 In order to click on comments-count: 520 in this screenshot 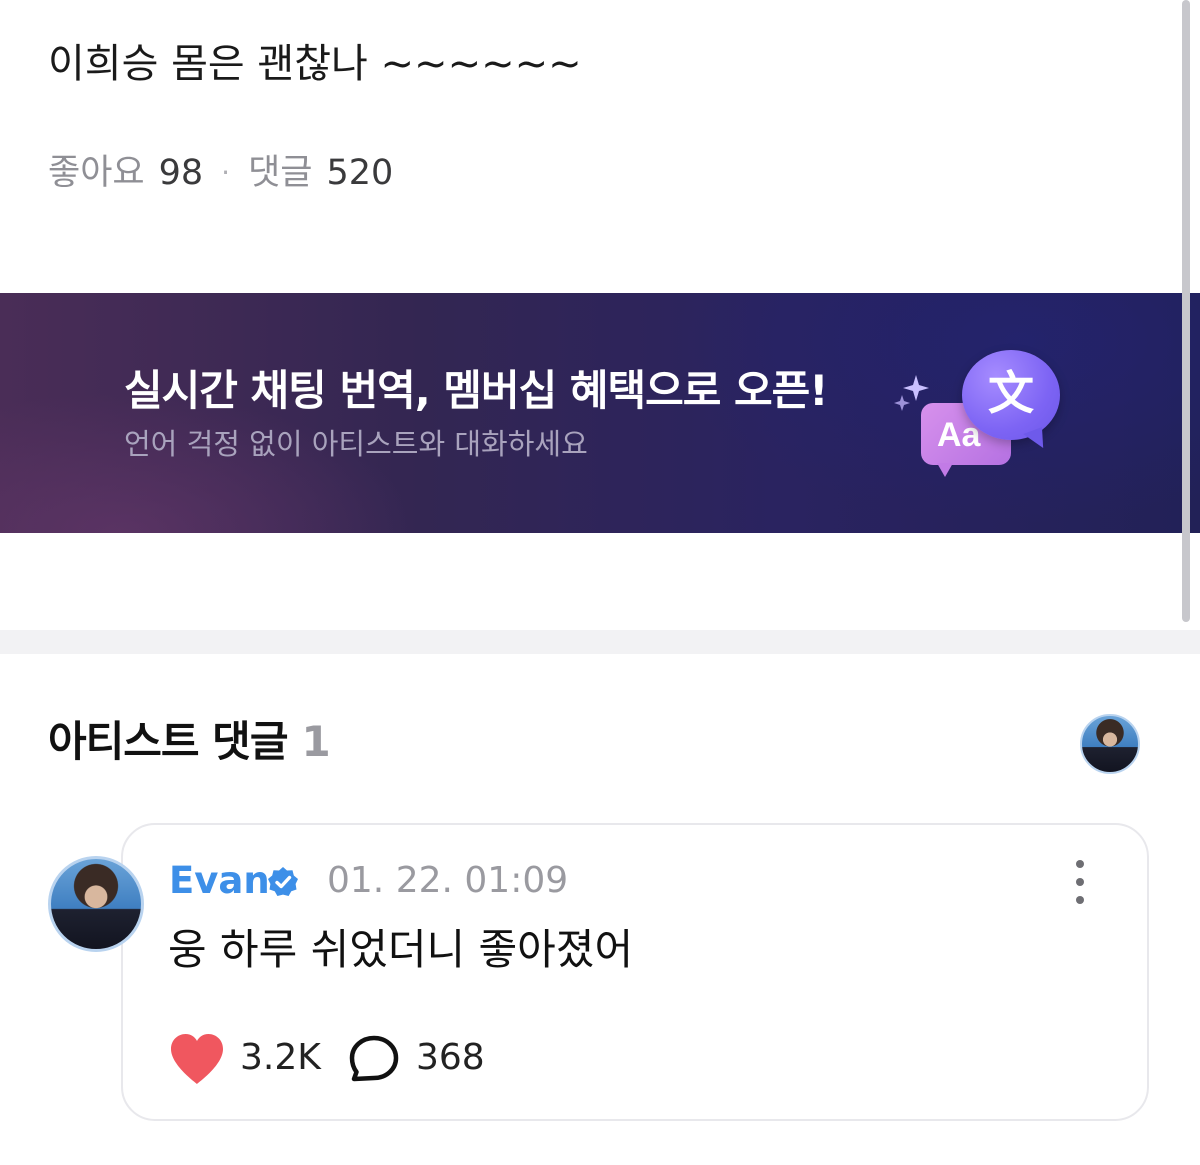, I will do `click(359, 173)`.